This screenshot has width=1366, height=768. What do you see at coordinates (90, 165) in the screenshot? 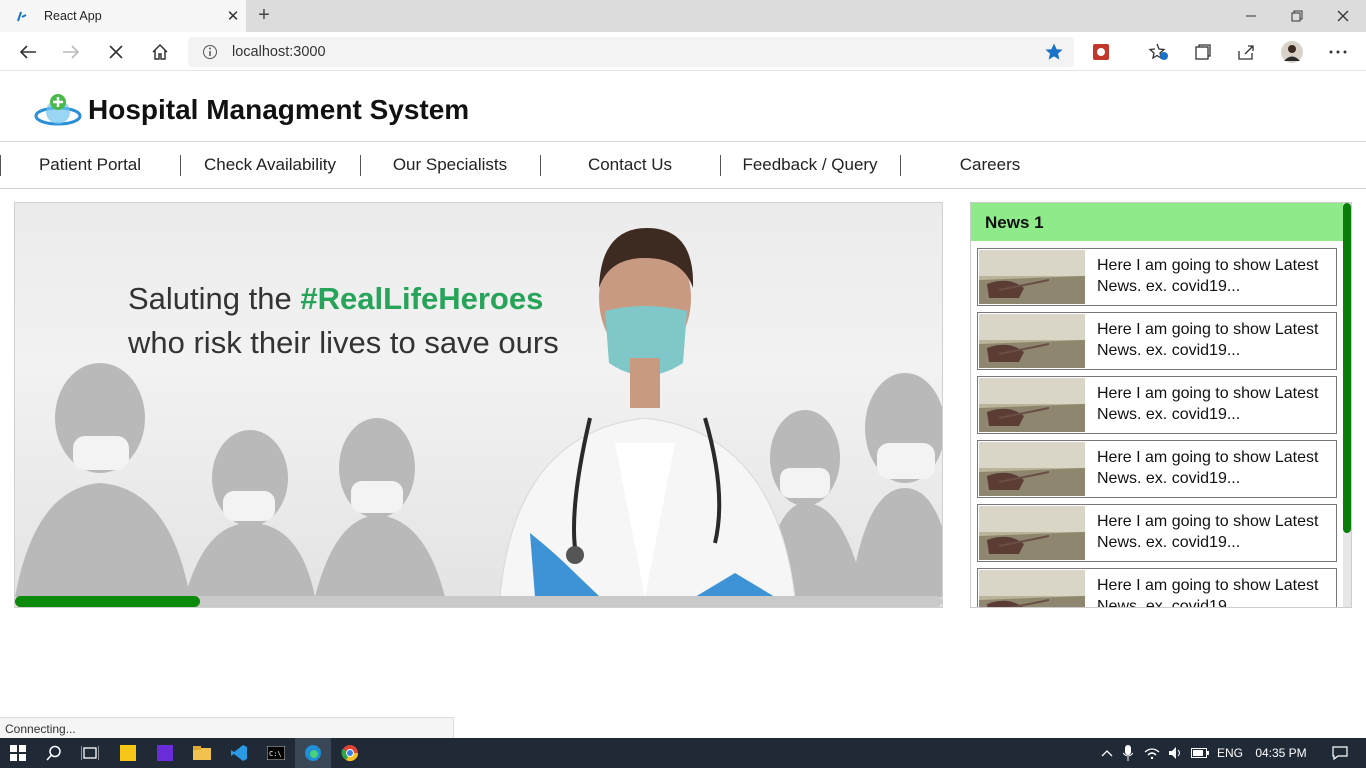
I see `nav-patient-portal: Patient Portal` at bounding box center [90, 165].